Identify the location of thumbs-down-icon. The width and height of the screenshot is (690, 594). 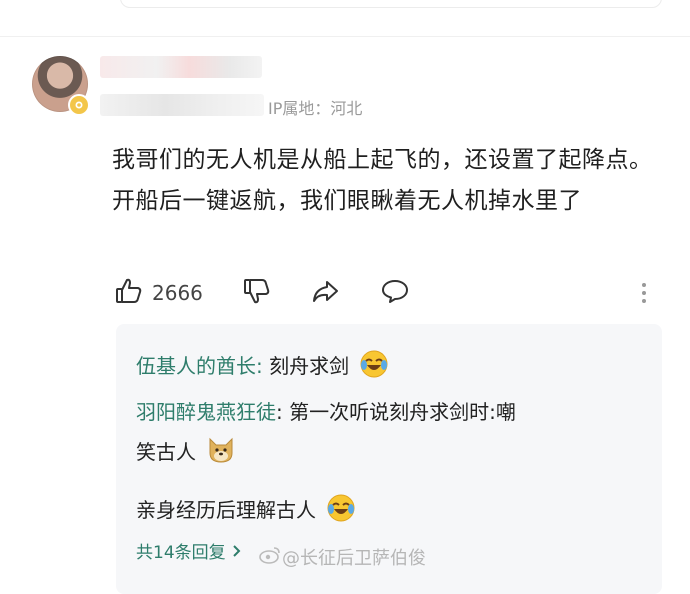
(257, 293).